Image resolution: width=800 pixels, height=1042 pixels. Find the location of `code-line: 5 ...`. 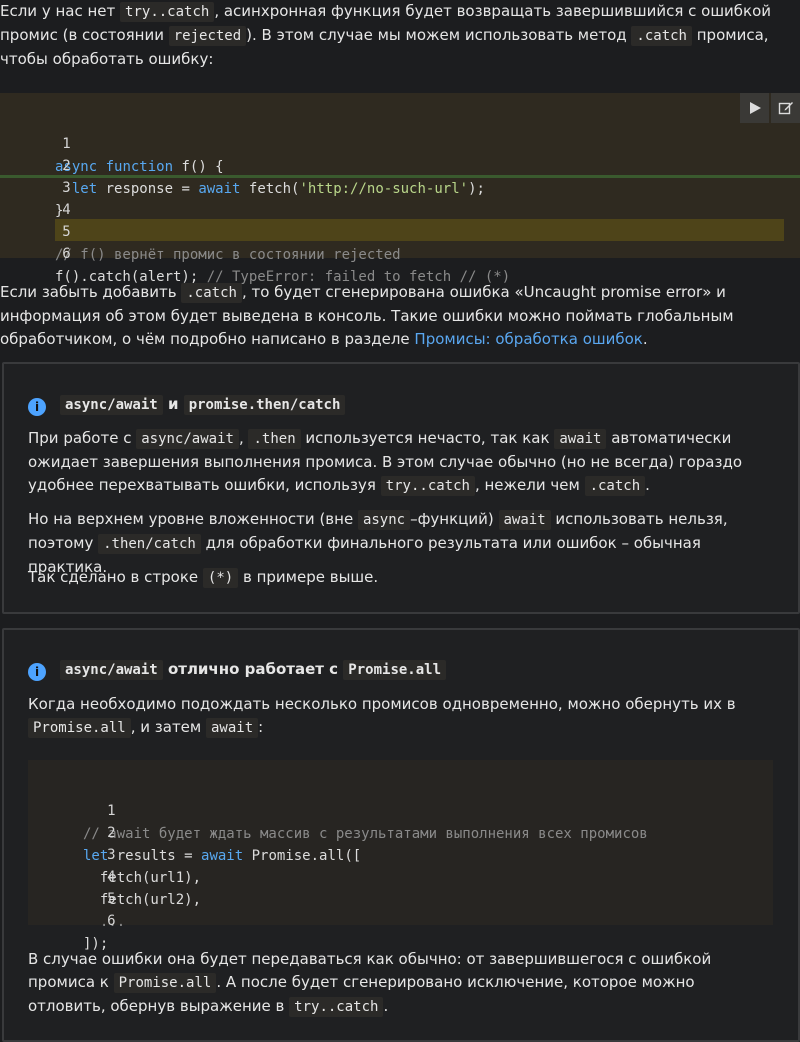

code-line: 5 ... is located at coordinates (104, 910).